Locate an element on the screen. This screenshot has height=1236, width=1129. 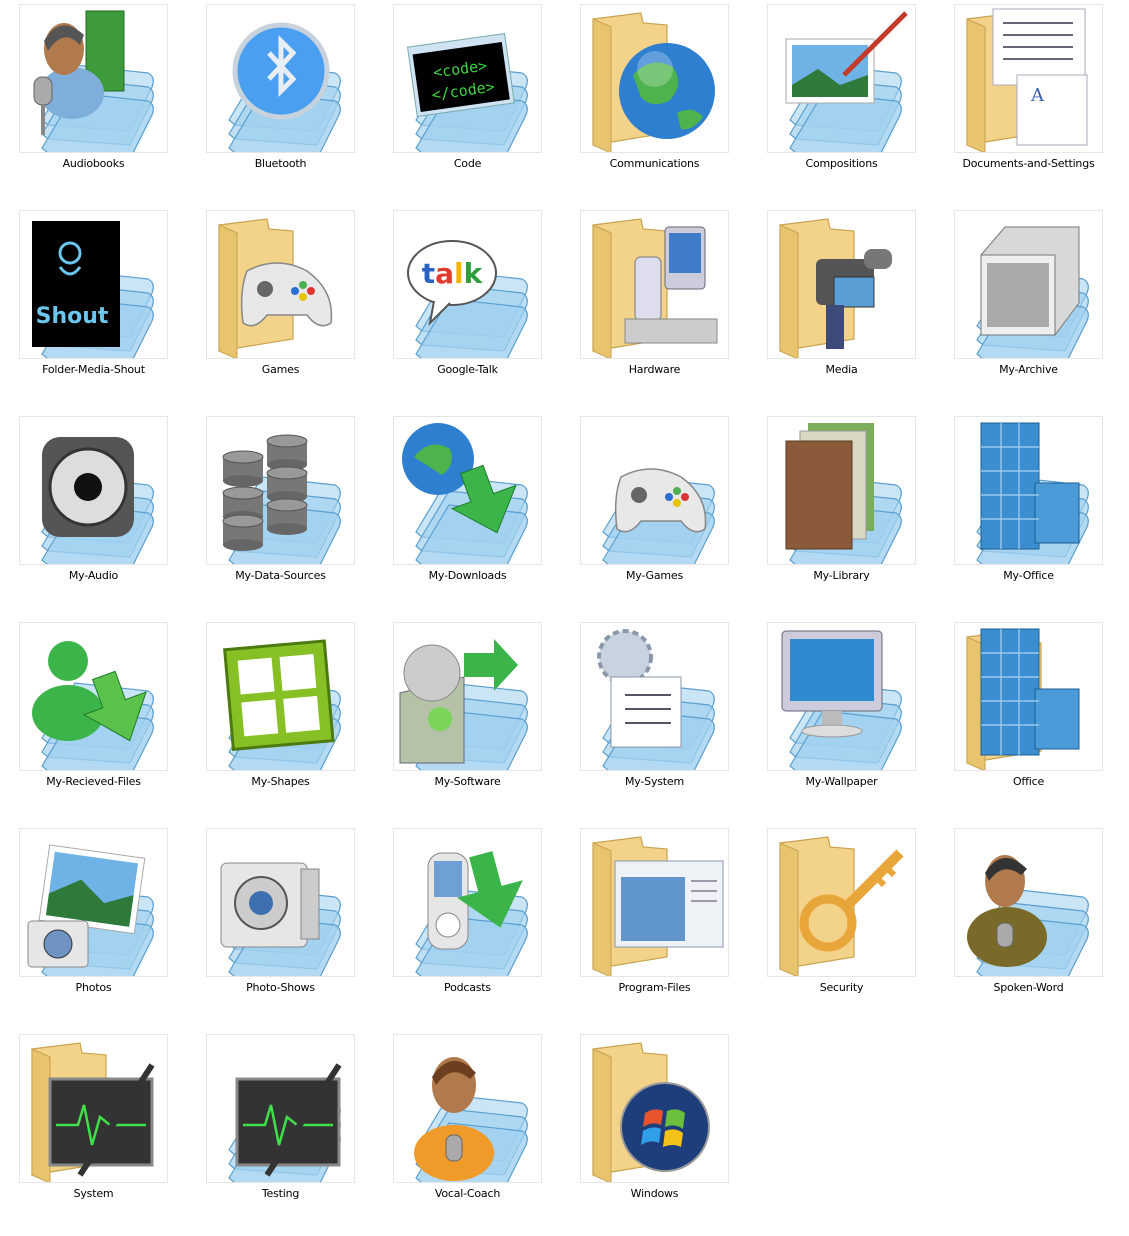
folder-item: My-Software is located at coordinates (467, 721).